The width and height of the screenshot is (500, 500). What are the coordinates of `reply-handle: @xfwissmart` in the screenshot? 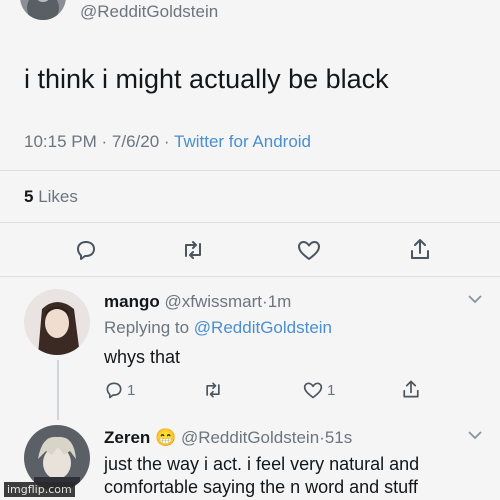 It's located at (213, 301).